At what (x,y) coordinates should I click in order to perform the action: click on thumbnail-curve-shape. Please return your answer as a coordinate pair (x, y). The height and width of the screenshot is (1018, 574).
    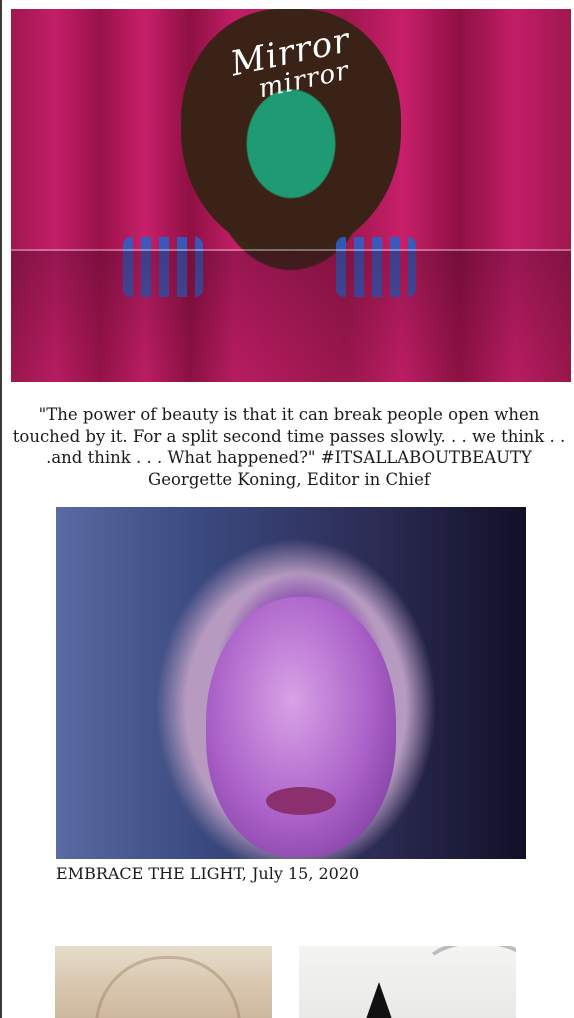
    Looking at the image, I should click on (467, 977).